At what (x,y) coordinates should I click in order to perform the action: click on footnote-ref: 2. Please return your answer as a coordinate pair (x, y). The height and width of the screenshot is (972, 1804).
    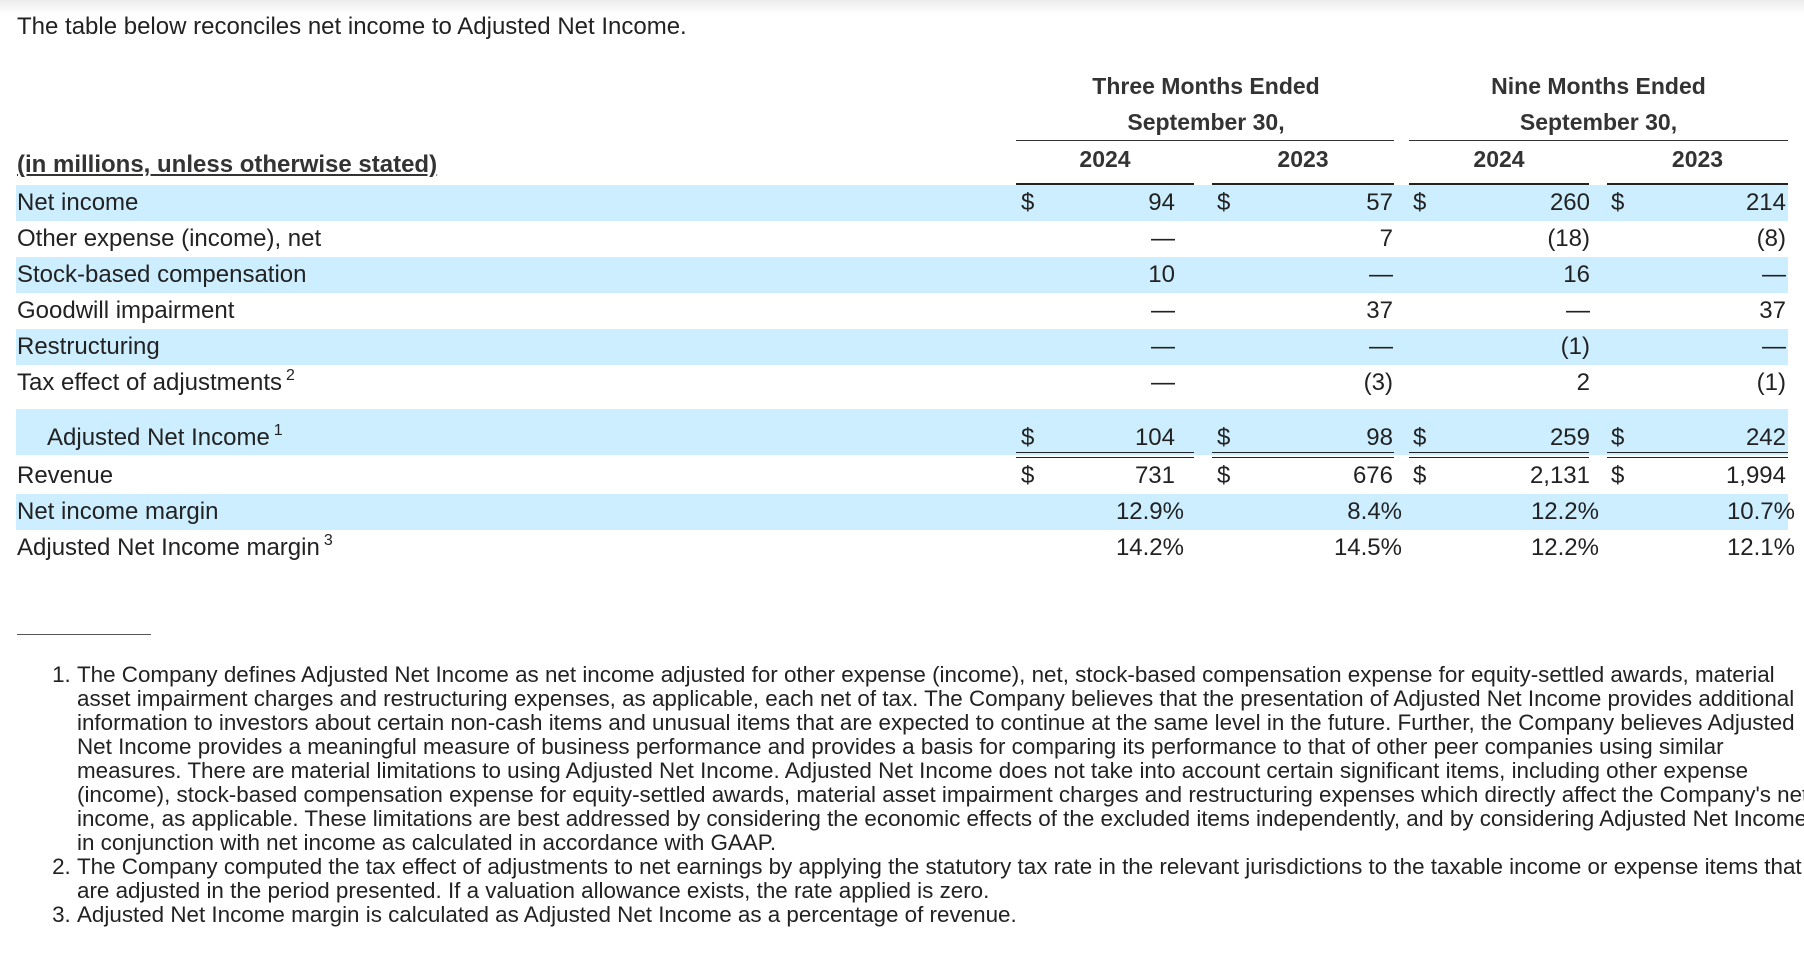
    Looking at the image, I should click on (290, 375).